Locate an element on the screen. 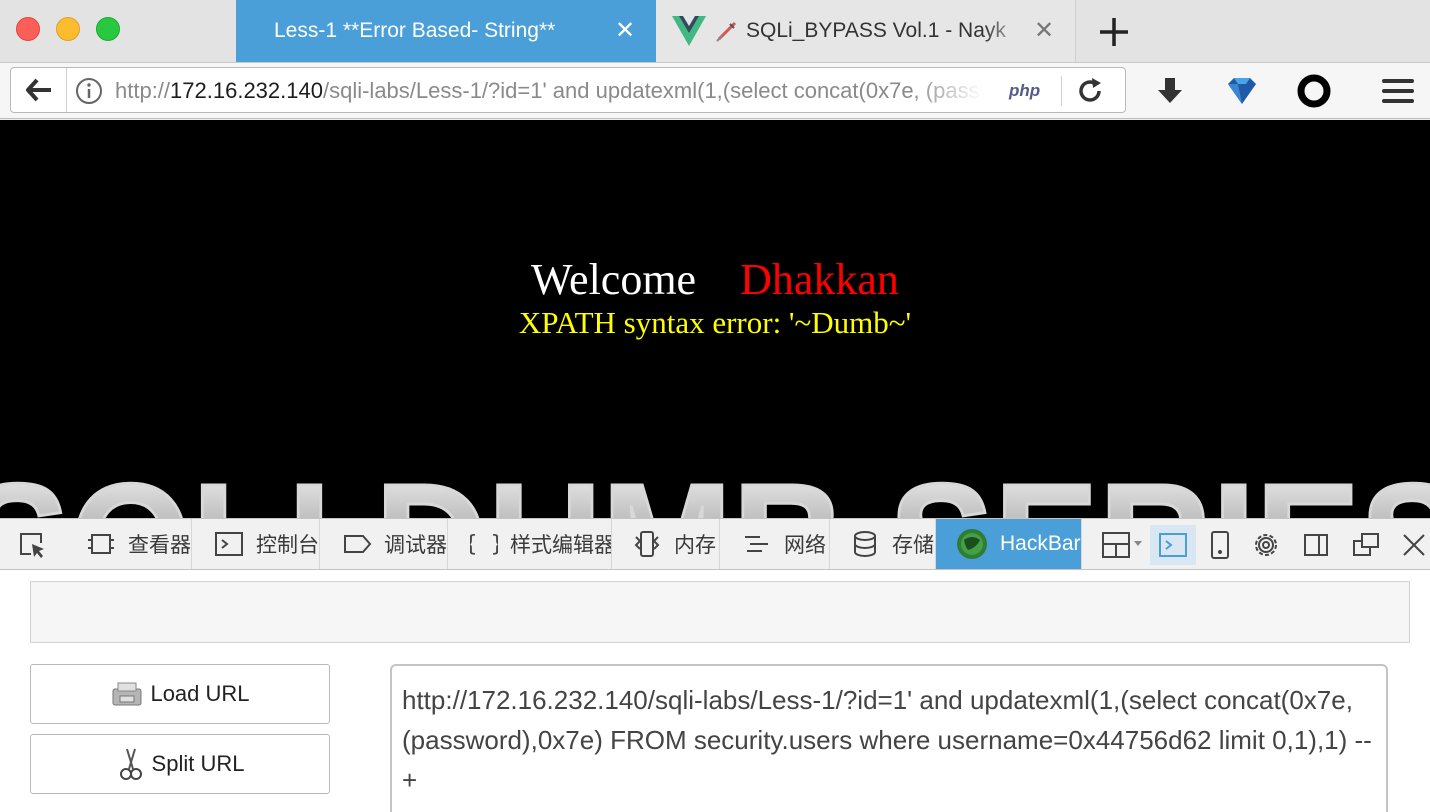 This screenshot has width=1430, height=812. sqli-dumb-series-banner: SQLI DUMB SERIES is located at coordinates (715, 485).